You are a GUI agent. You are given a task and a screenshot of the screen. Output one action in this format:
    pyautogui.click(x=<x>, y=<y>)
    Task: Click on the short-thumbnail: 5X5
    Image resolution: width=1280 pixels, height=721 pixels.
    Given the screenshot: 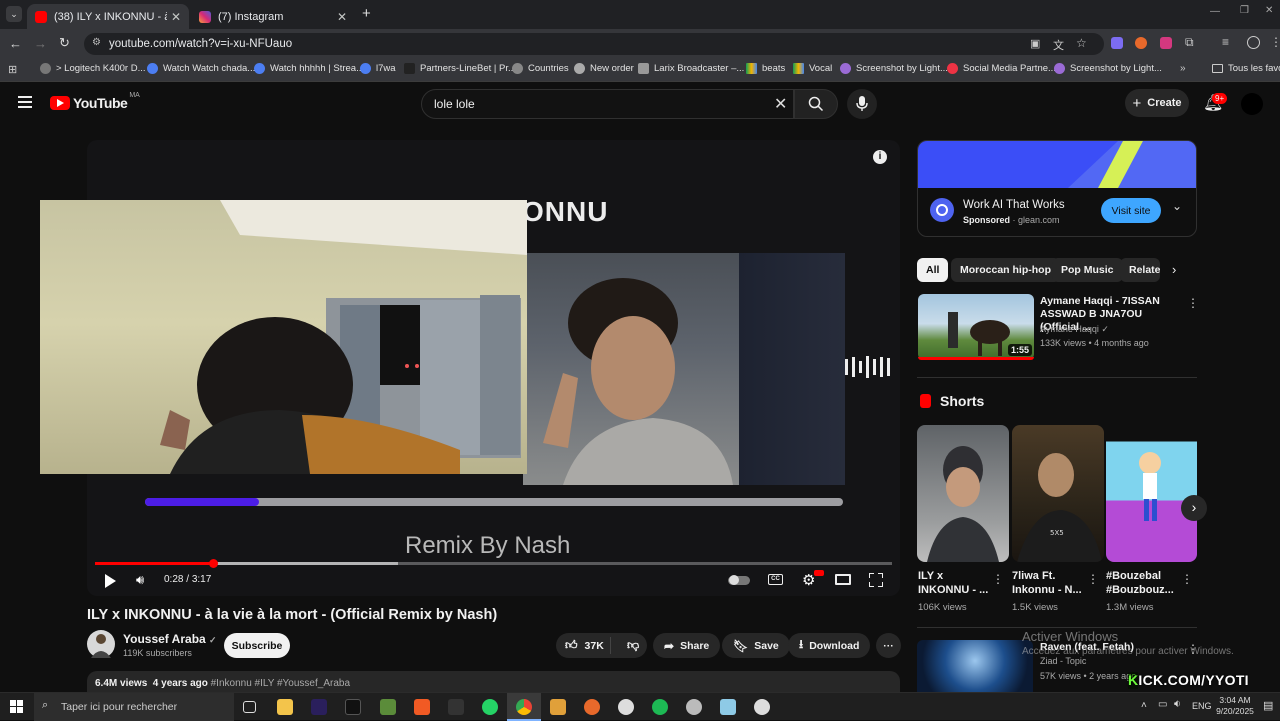 What is the action you would take?
    pyautogui.click(x=1058, y=493)
    